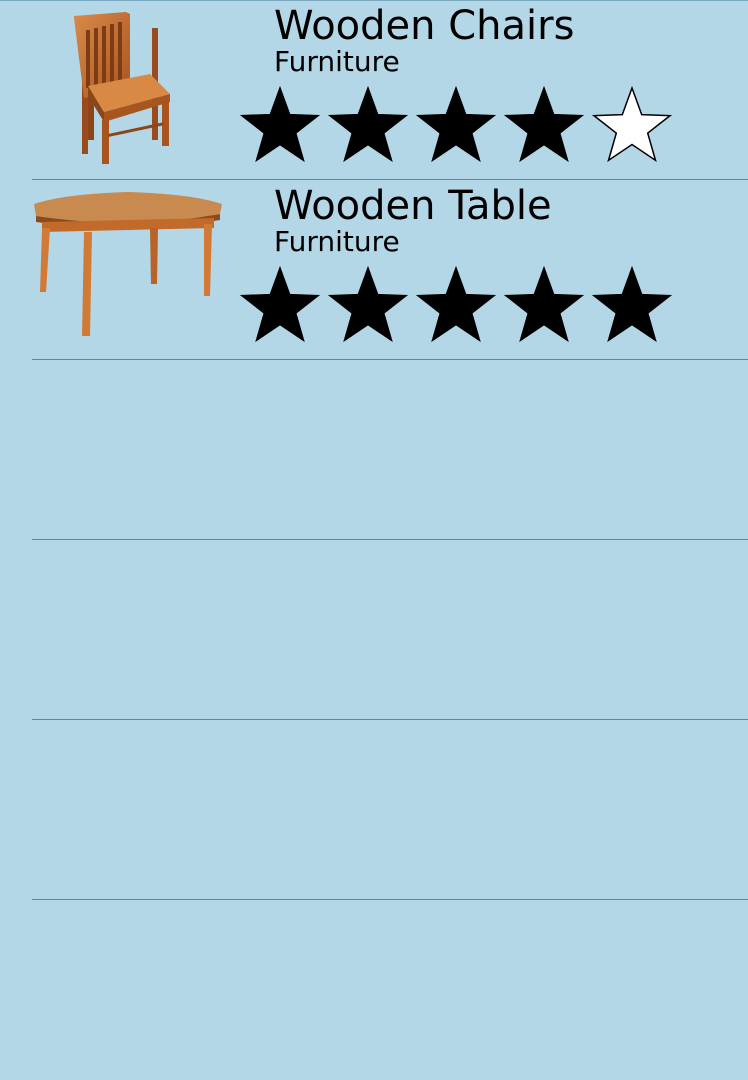 The image size is (748, 1080). What do you see at coordinates (424, 26) in the screenshot?
I see `item-title: Wooden Chairs` at bounding box center [424, 26].